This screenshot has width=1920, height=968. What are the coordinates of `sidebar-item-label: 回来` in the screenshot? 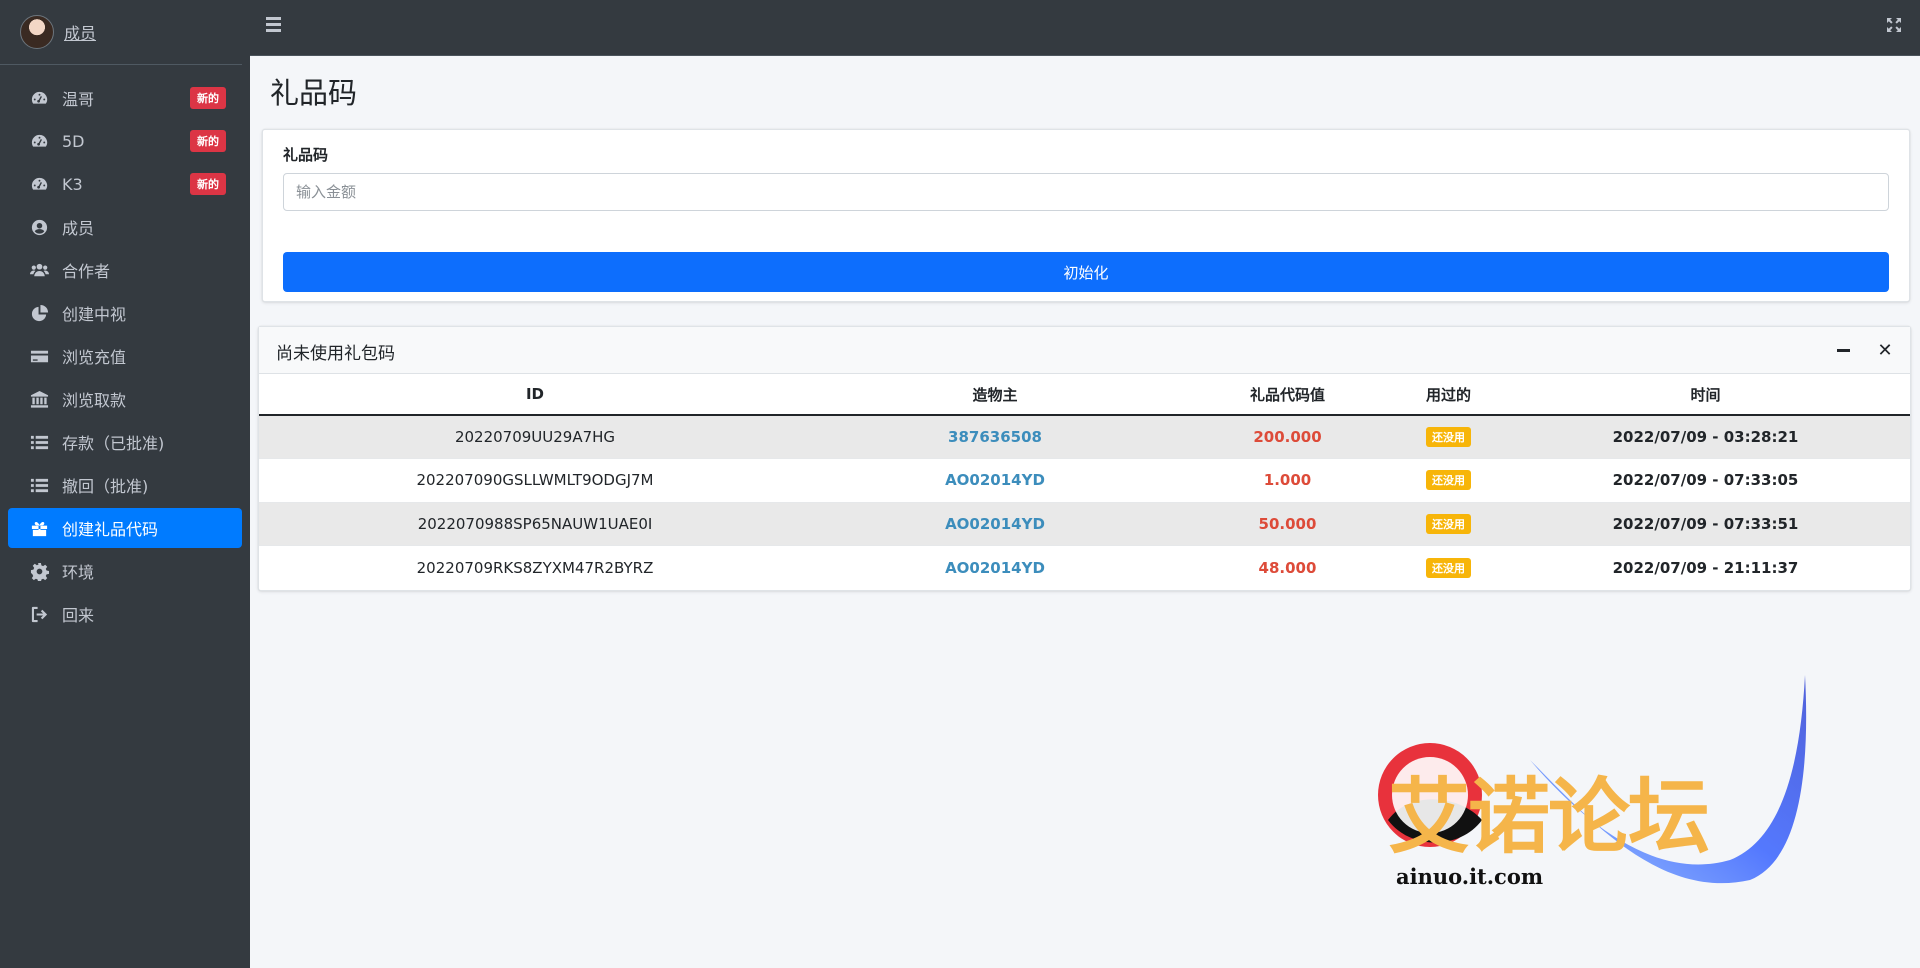 It's located at (78, 615).